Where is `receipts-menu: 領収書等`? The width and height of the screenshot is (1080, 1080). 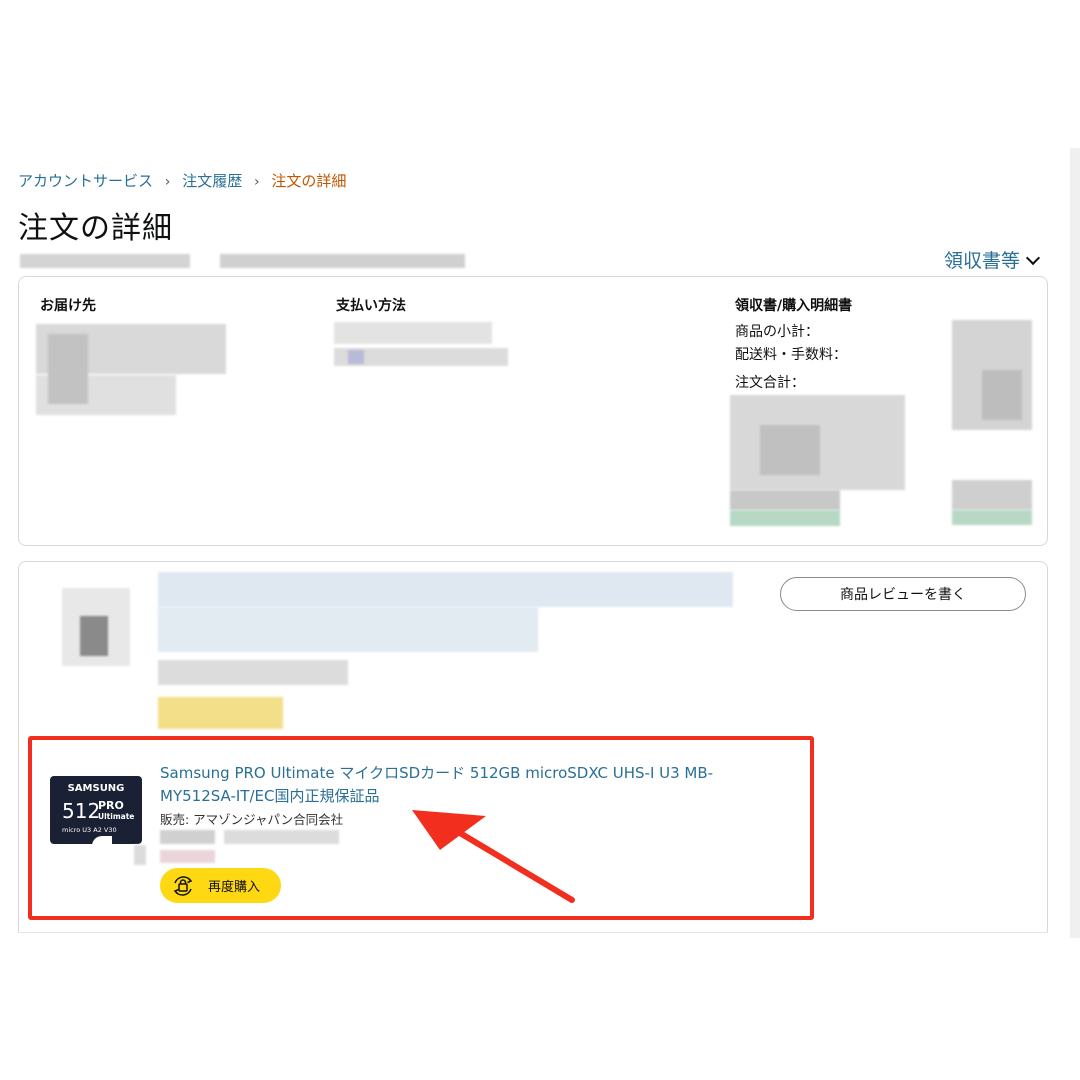
receipts-menu: 領収書等 is located at coordinates (992, 259).